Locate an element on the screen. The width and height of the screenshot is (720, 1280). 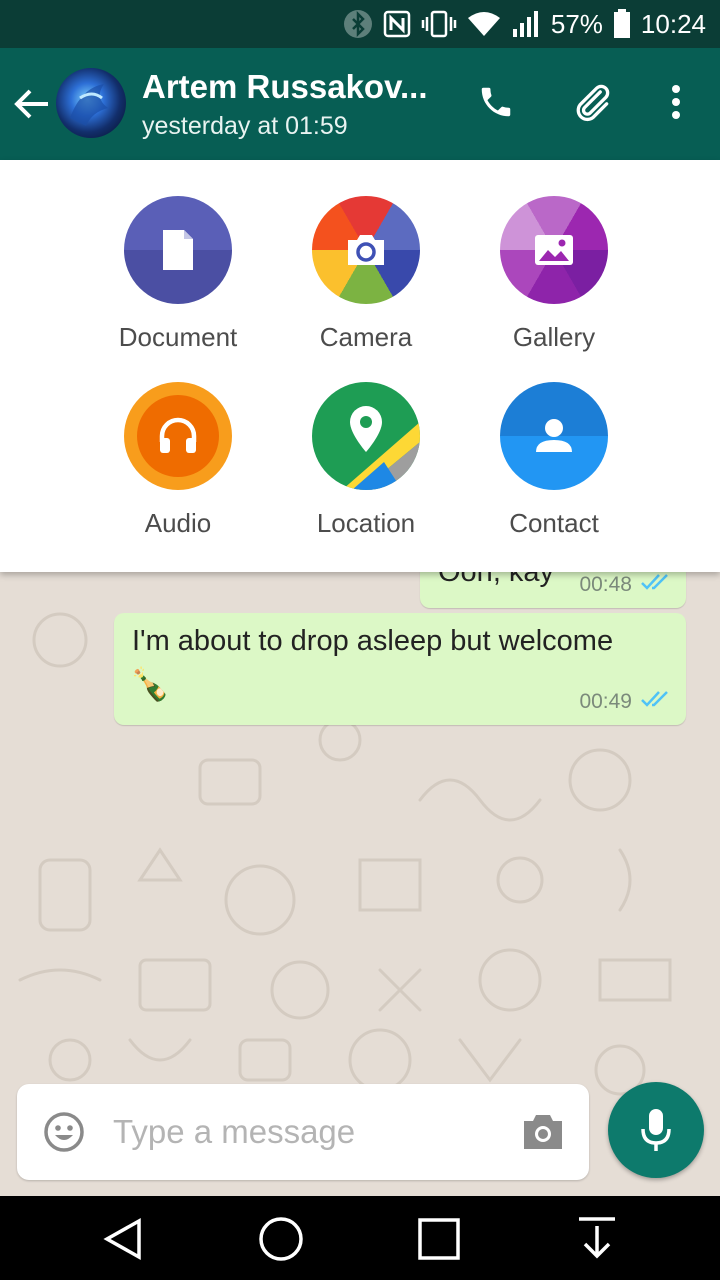
message-meta: 00:49 is located at coordinates (625, 702).